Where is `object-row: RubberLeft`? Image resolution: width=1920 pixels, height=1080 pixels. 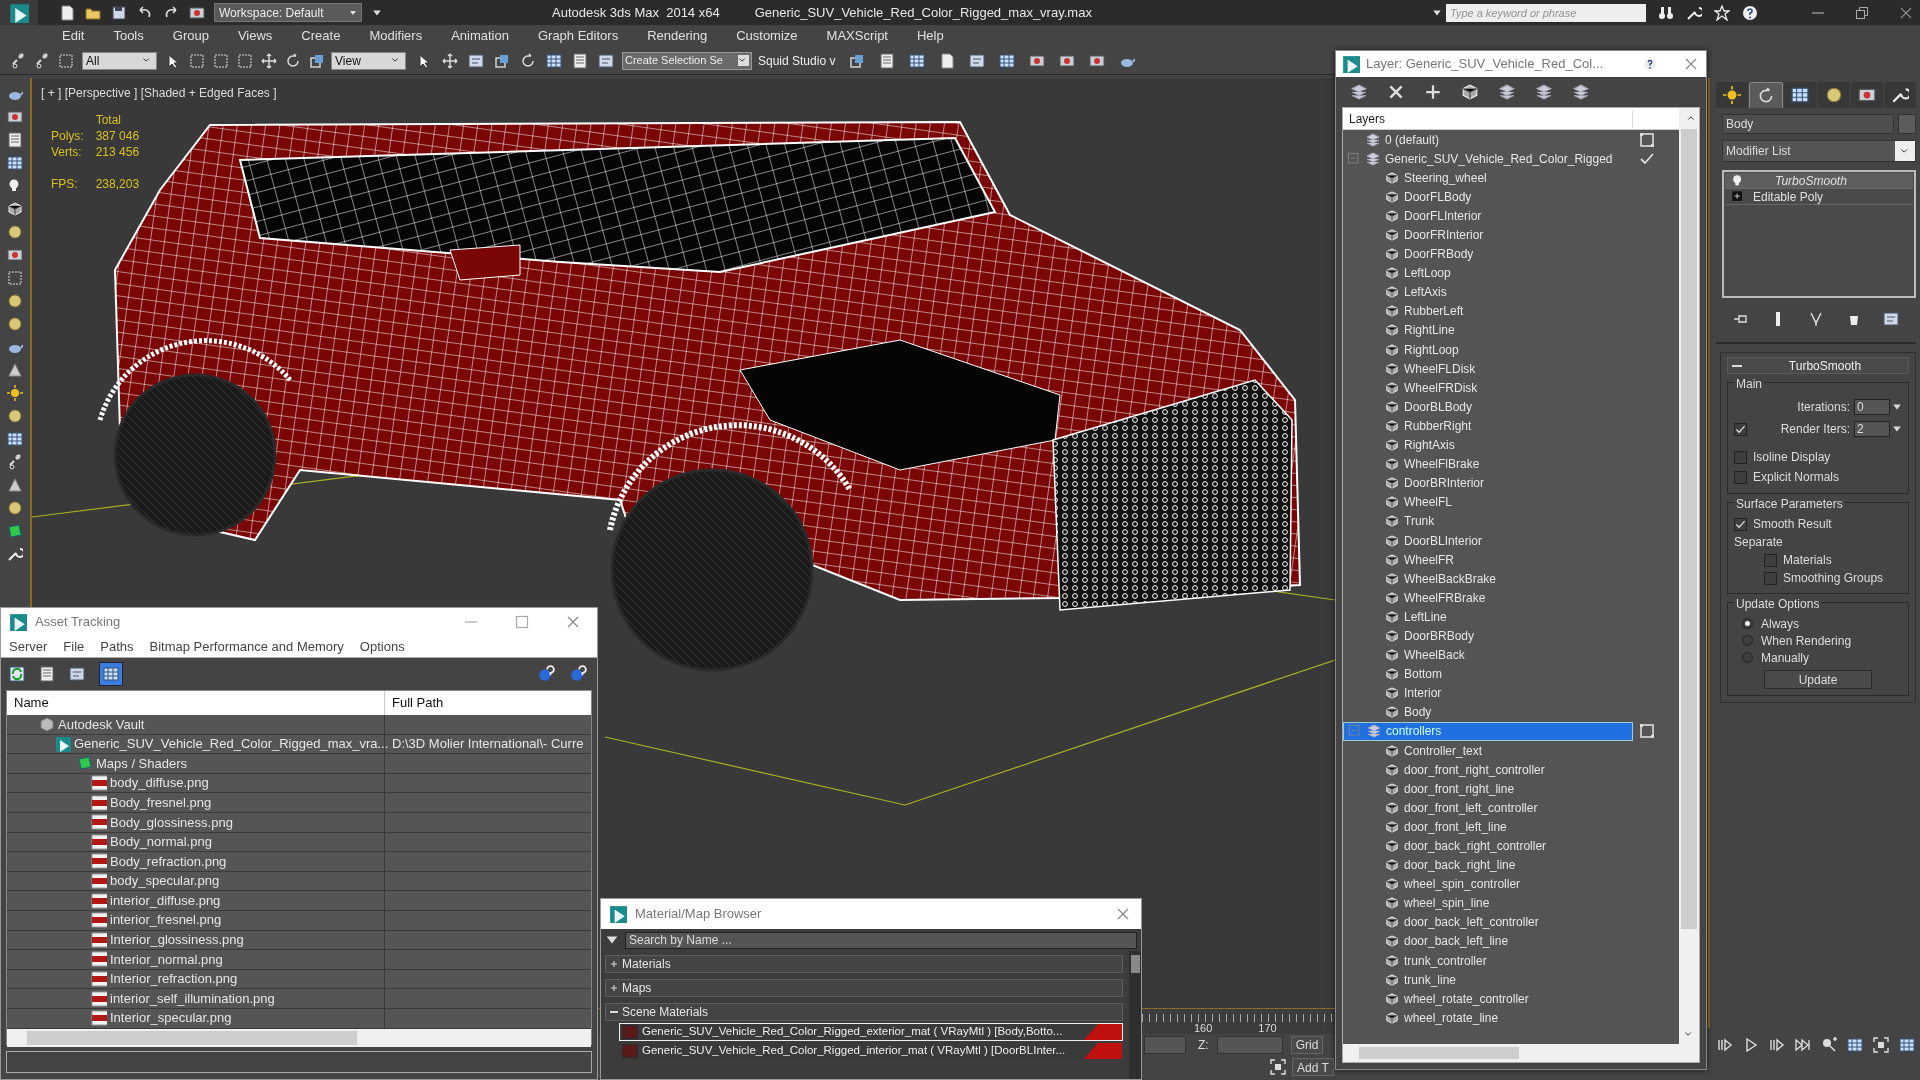
object-row: RubberLeft is located at coordinates (1434, 311).